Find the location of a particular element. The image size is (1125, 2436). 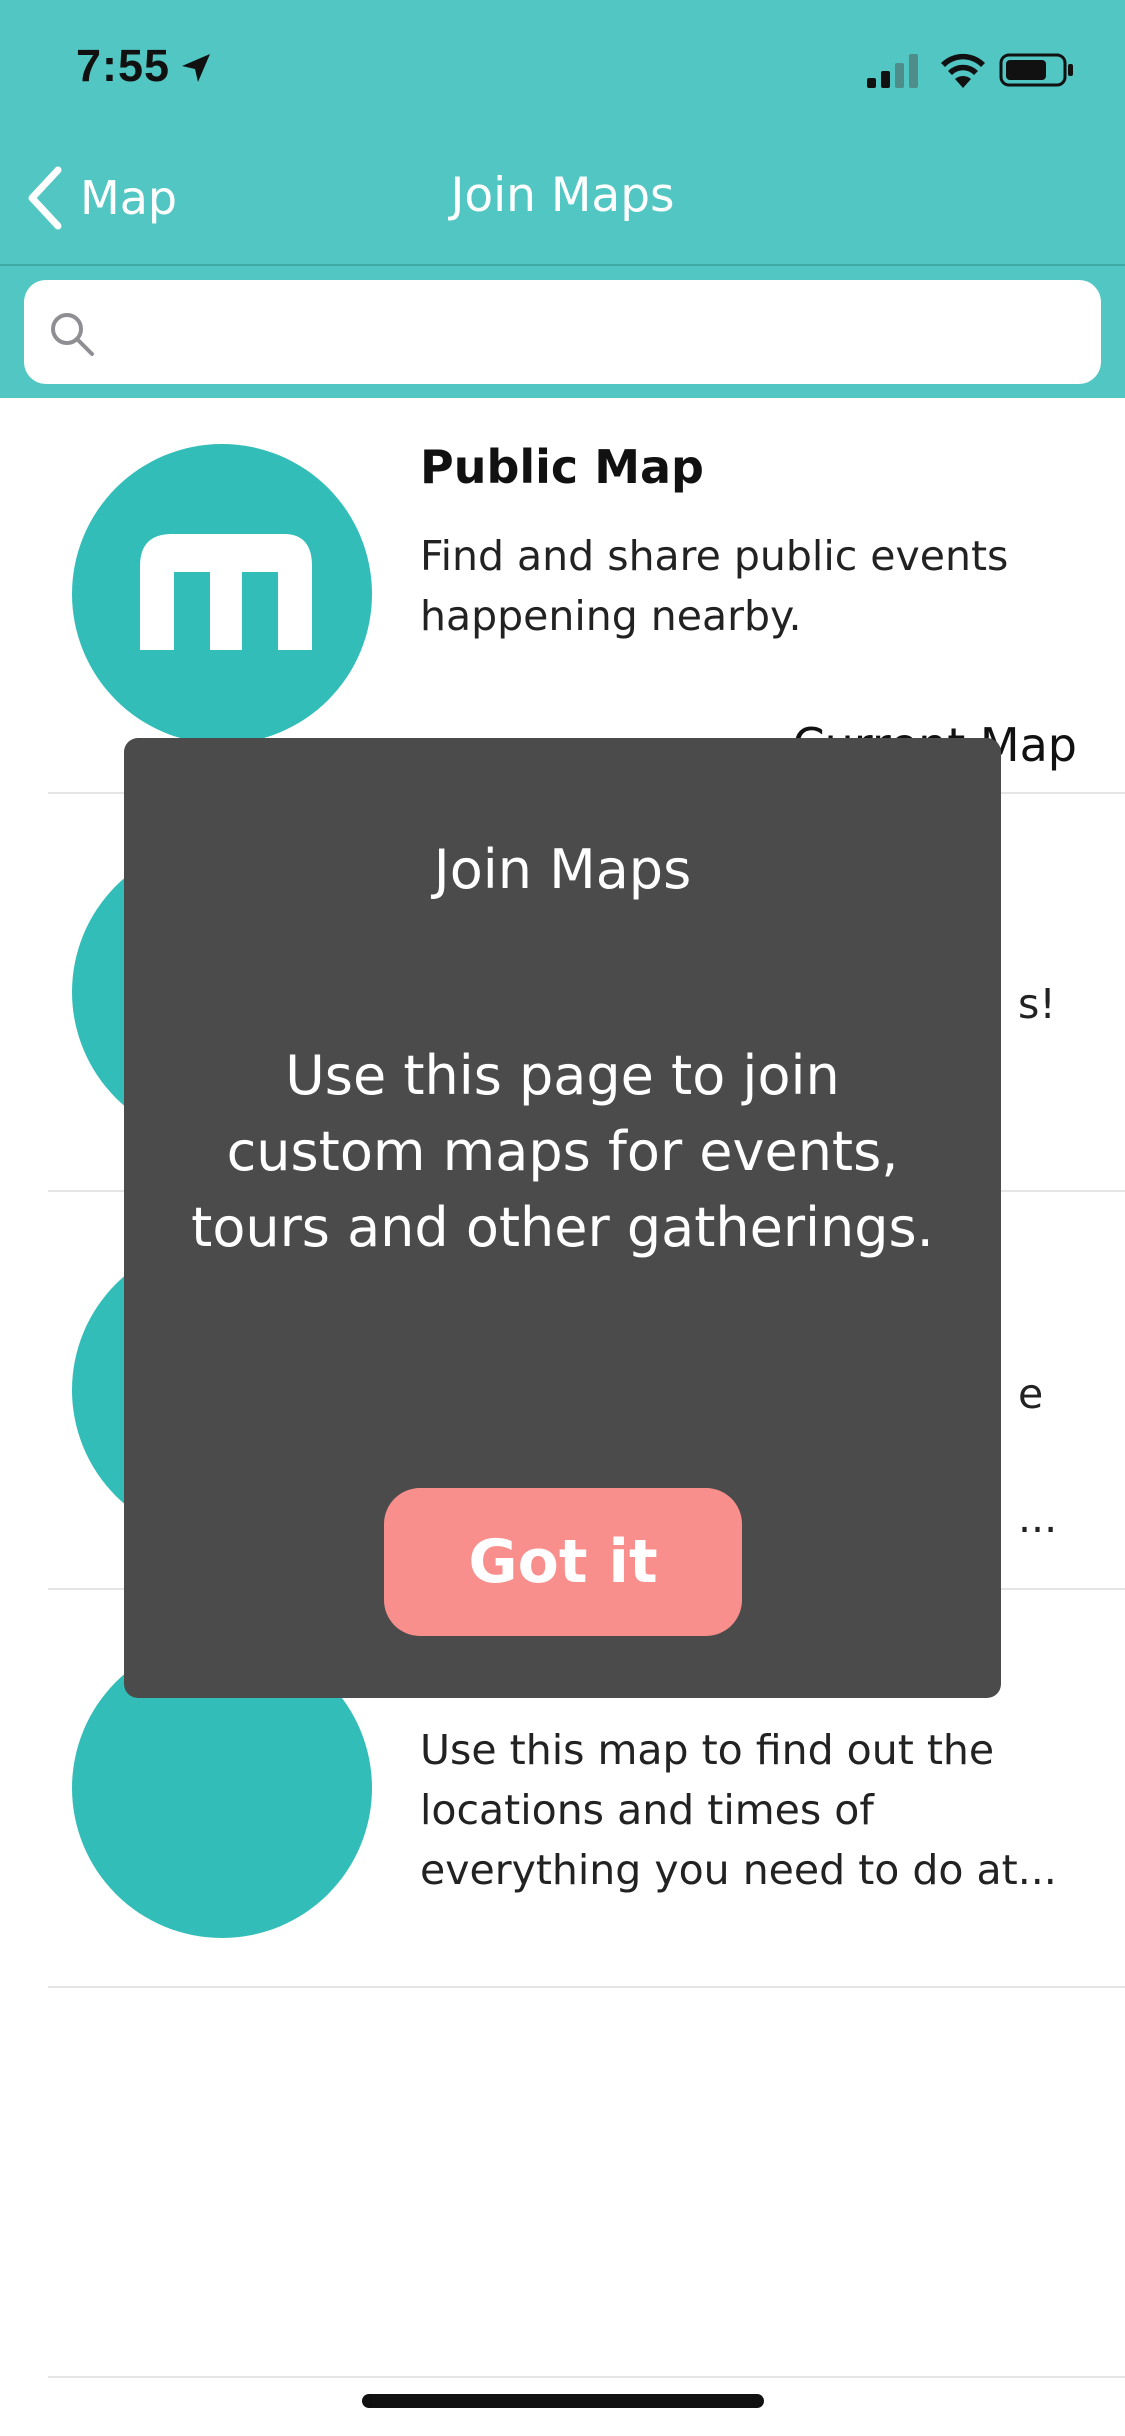

location-arrow-icon is located at coordinates (196, 68).